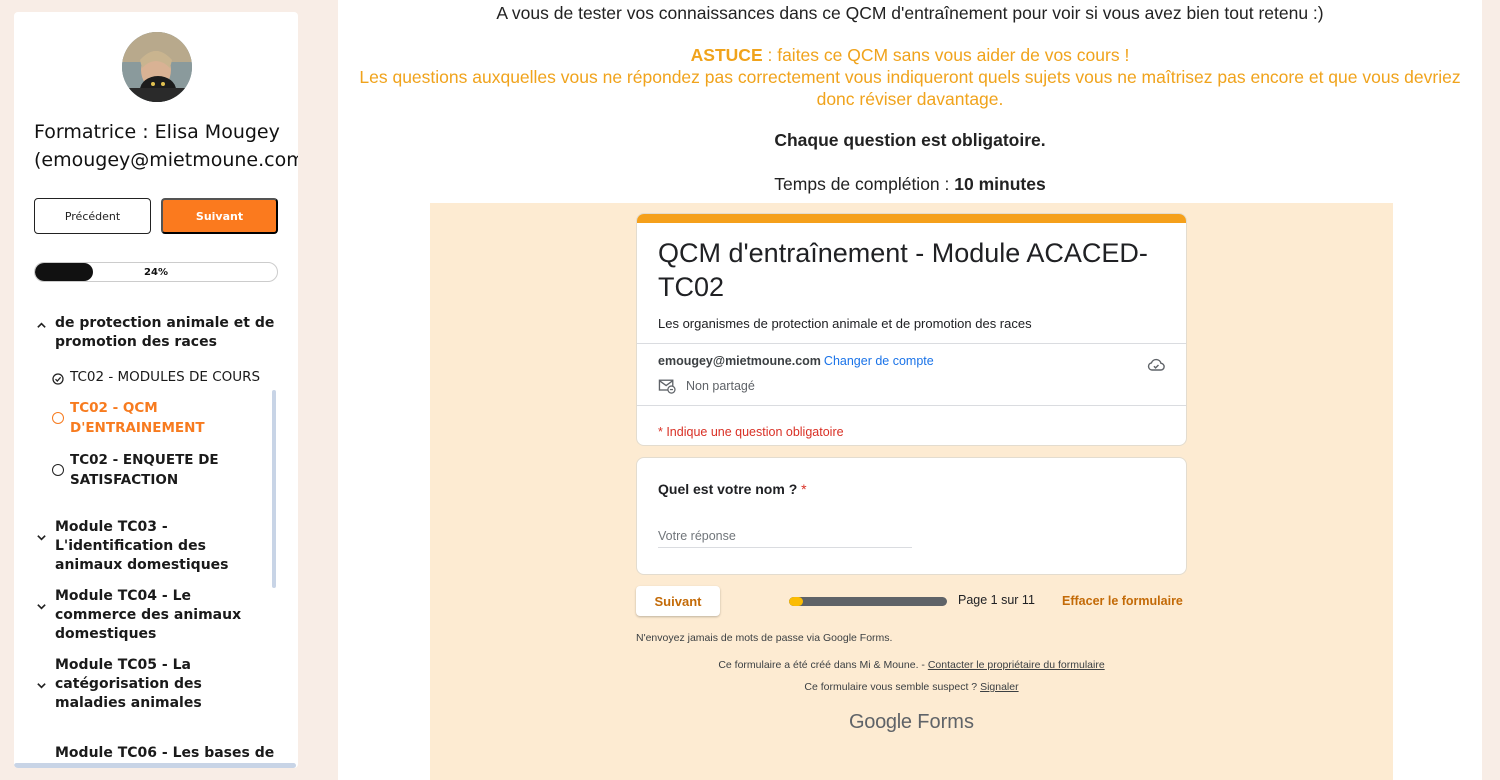 The height and width of the screenshot is (780, 1500). What do you see at coordinates (274, 489) in the screenshot?
I see `sidebar-vertical-scrollbar` at bounding box center [274, 489].